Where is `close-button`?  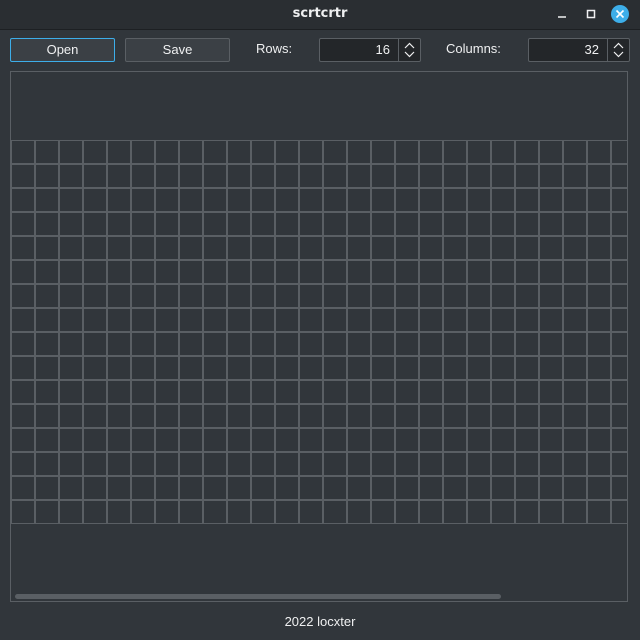 close-button is located at coordinates (620, 14).